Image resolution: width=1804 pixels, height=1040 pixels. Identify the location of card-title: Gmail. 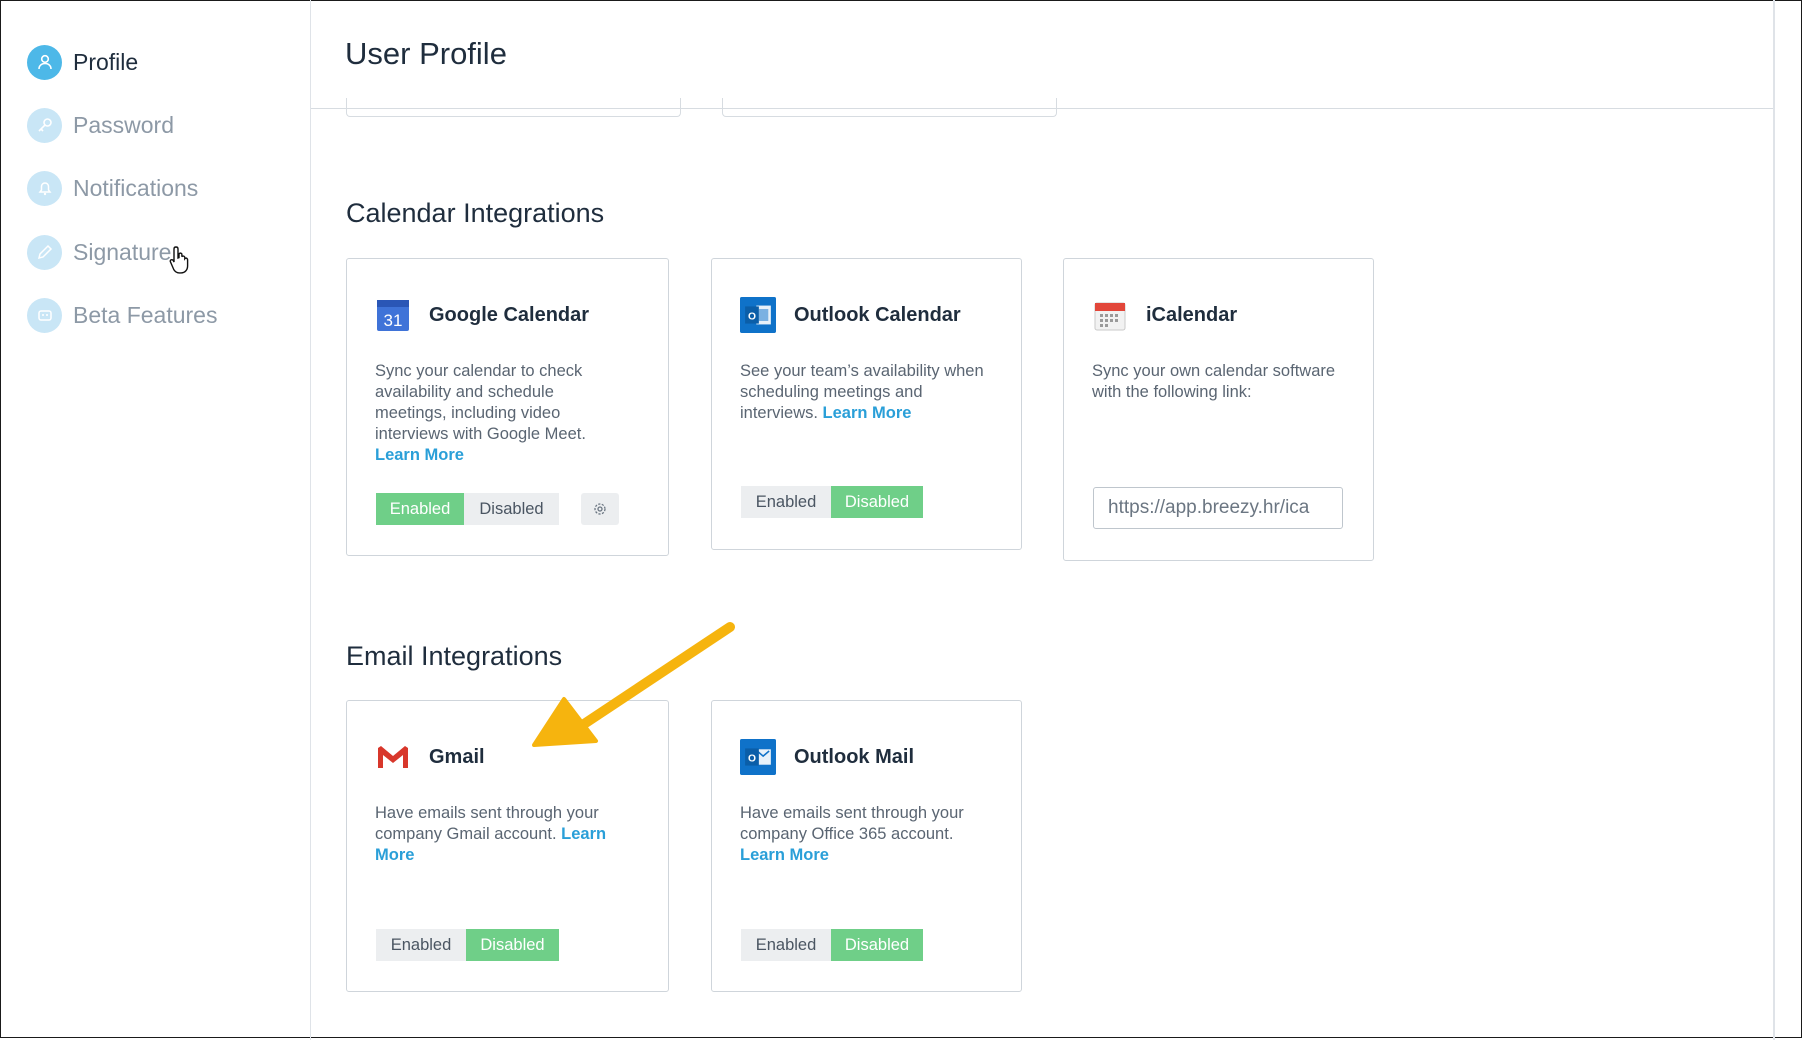
(457, 756).